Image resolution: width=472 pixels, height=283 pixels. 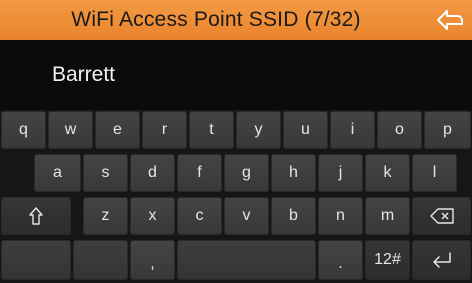 I want to click on key-d: d, so click(x=152, y=173).